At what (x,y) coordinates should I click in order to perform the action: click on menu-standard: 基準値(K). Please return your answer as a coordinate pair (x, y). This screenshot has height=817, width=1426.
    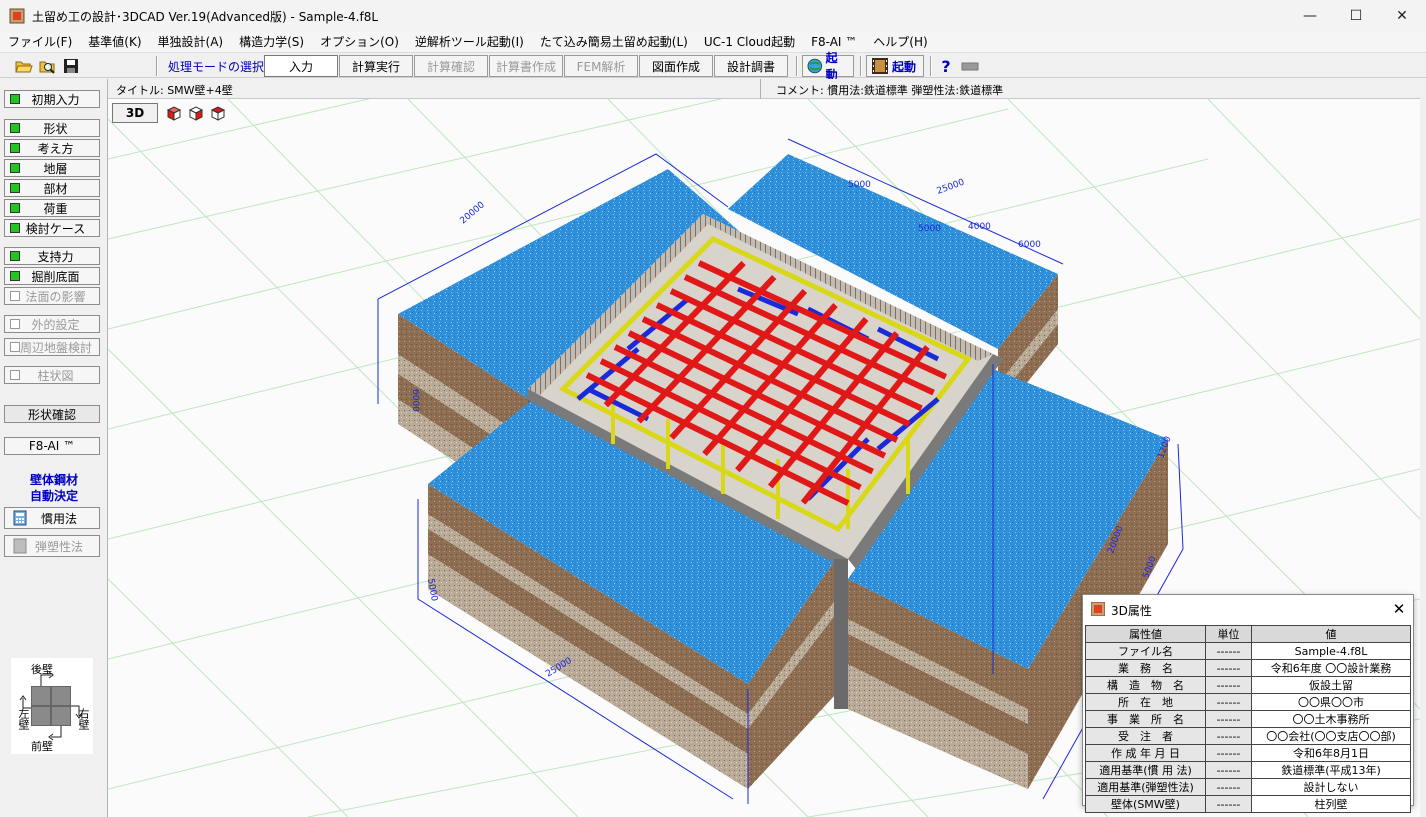
    Looking at the image, I should click on (114, 42).